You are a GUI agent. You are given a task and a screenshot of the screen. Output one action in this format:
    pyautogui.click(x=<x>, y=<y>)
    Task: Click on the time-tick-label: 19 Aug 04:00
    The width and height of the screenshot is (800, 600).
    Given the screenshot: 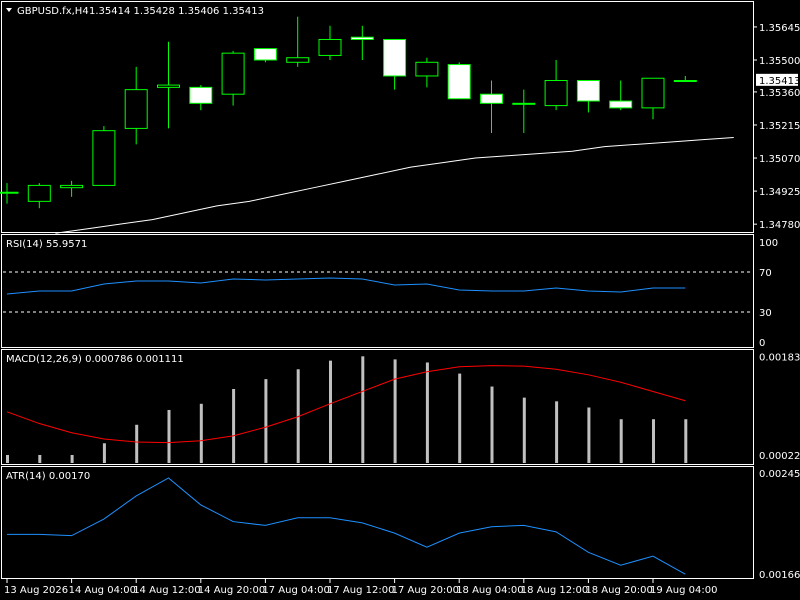 What is the action you would take?
    pyautogui.click(x=683, y=590)
    